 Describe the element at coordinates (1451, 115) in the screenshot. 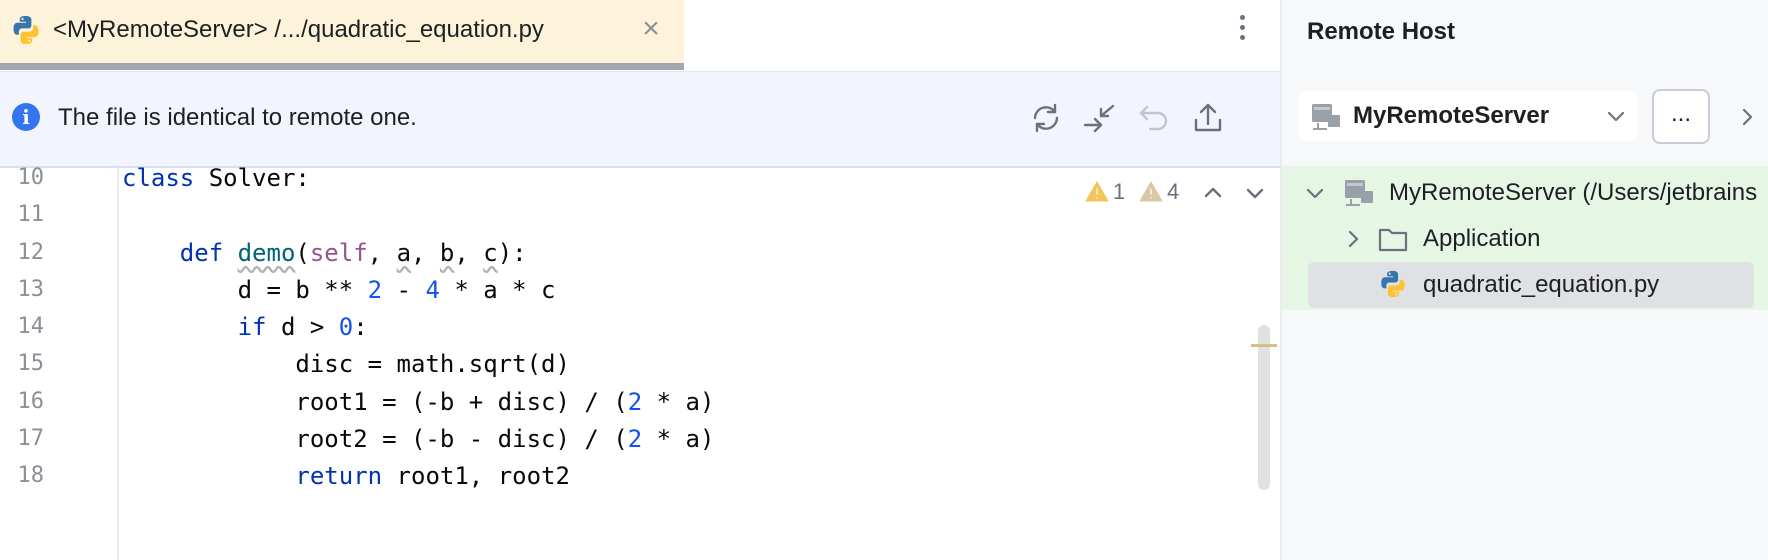

I see `server-dropdown-value: MyRemoteServer` at that location.